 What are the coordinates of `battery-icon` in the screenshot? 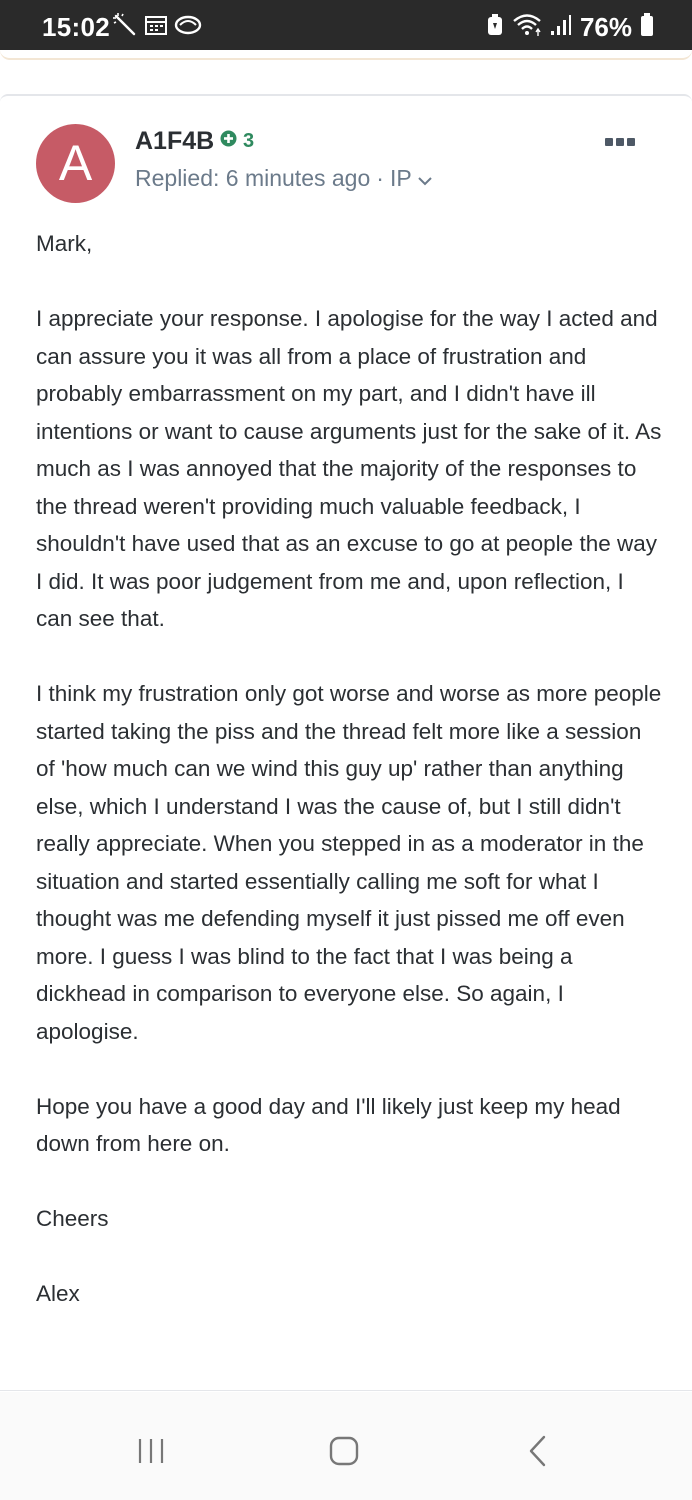 It's located at (647, 27).